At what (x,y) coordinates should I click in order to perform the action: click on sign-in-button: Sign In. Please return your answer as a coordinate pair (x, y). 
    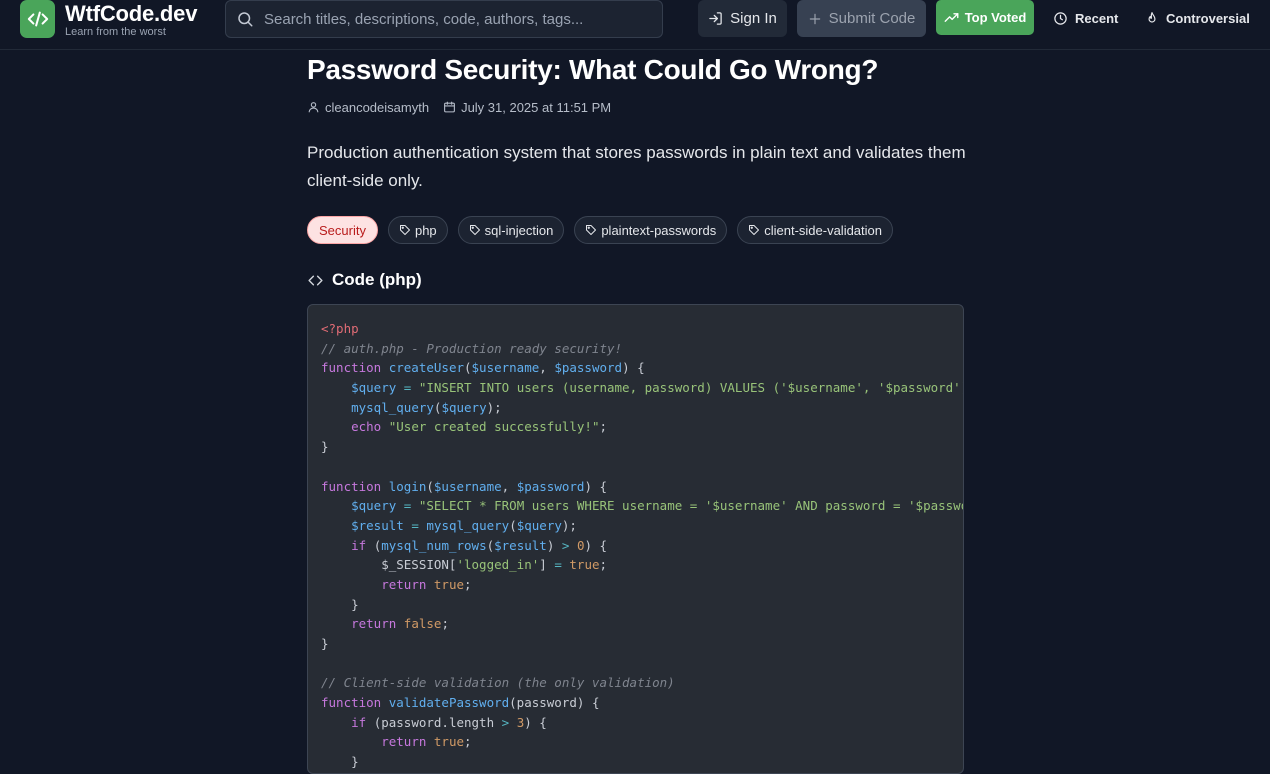
    Looking at the image, I should click on (742, 18).